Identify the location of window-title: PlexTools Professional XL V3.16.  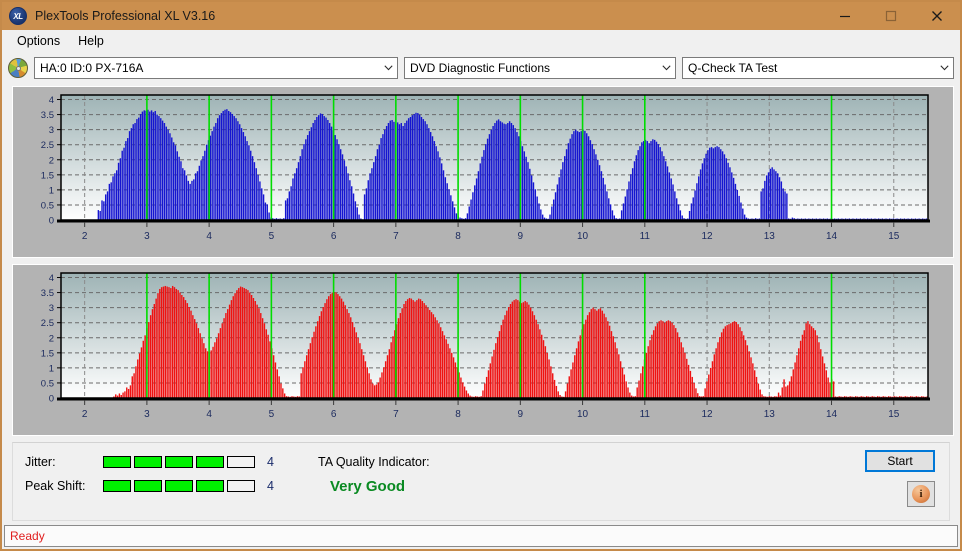
(125, 16).